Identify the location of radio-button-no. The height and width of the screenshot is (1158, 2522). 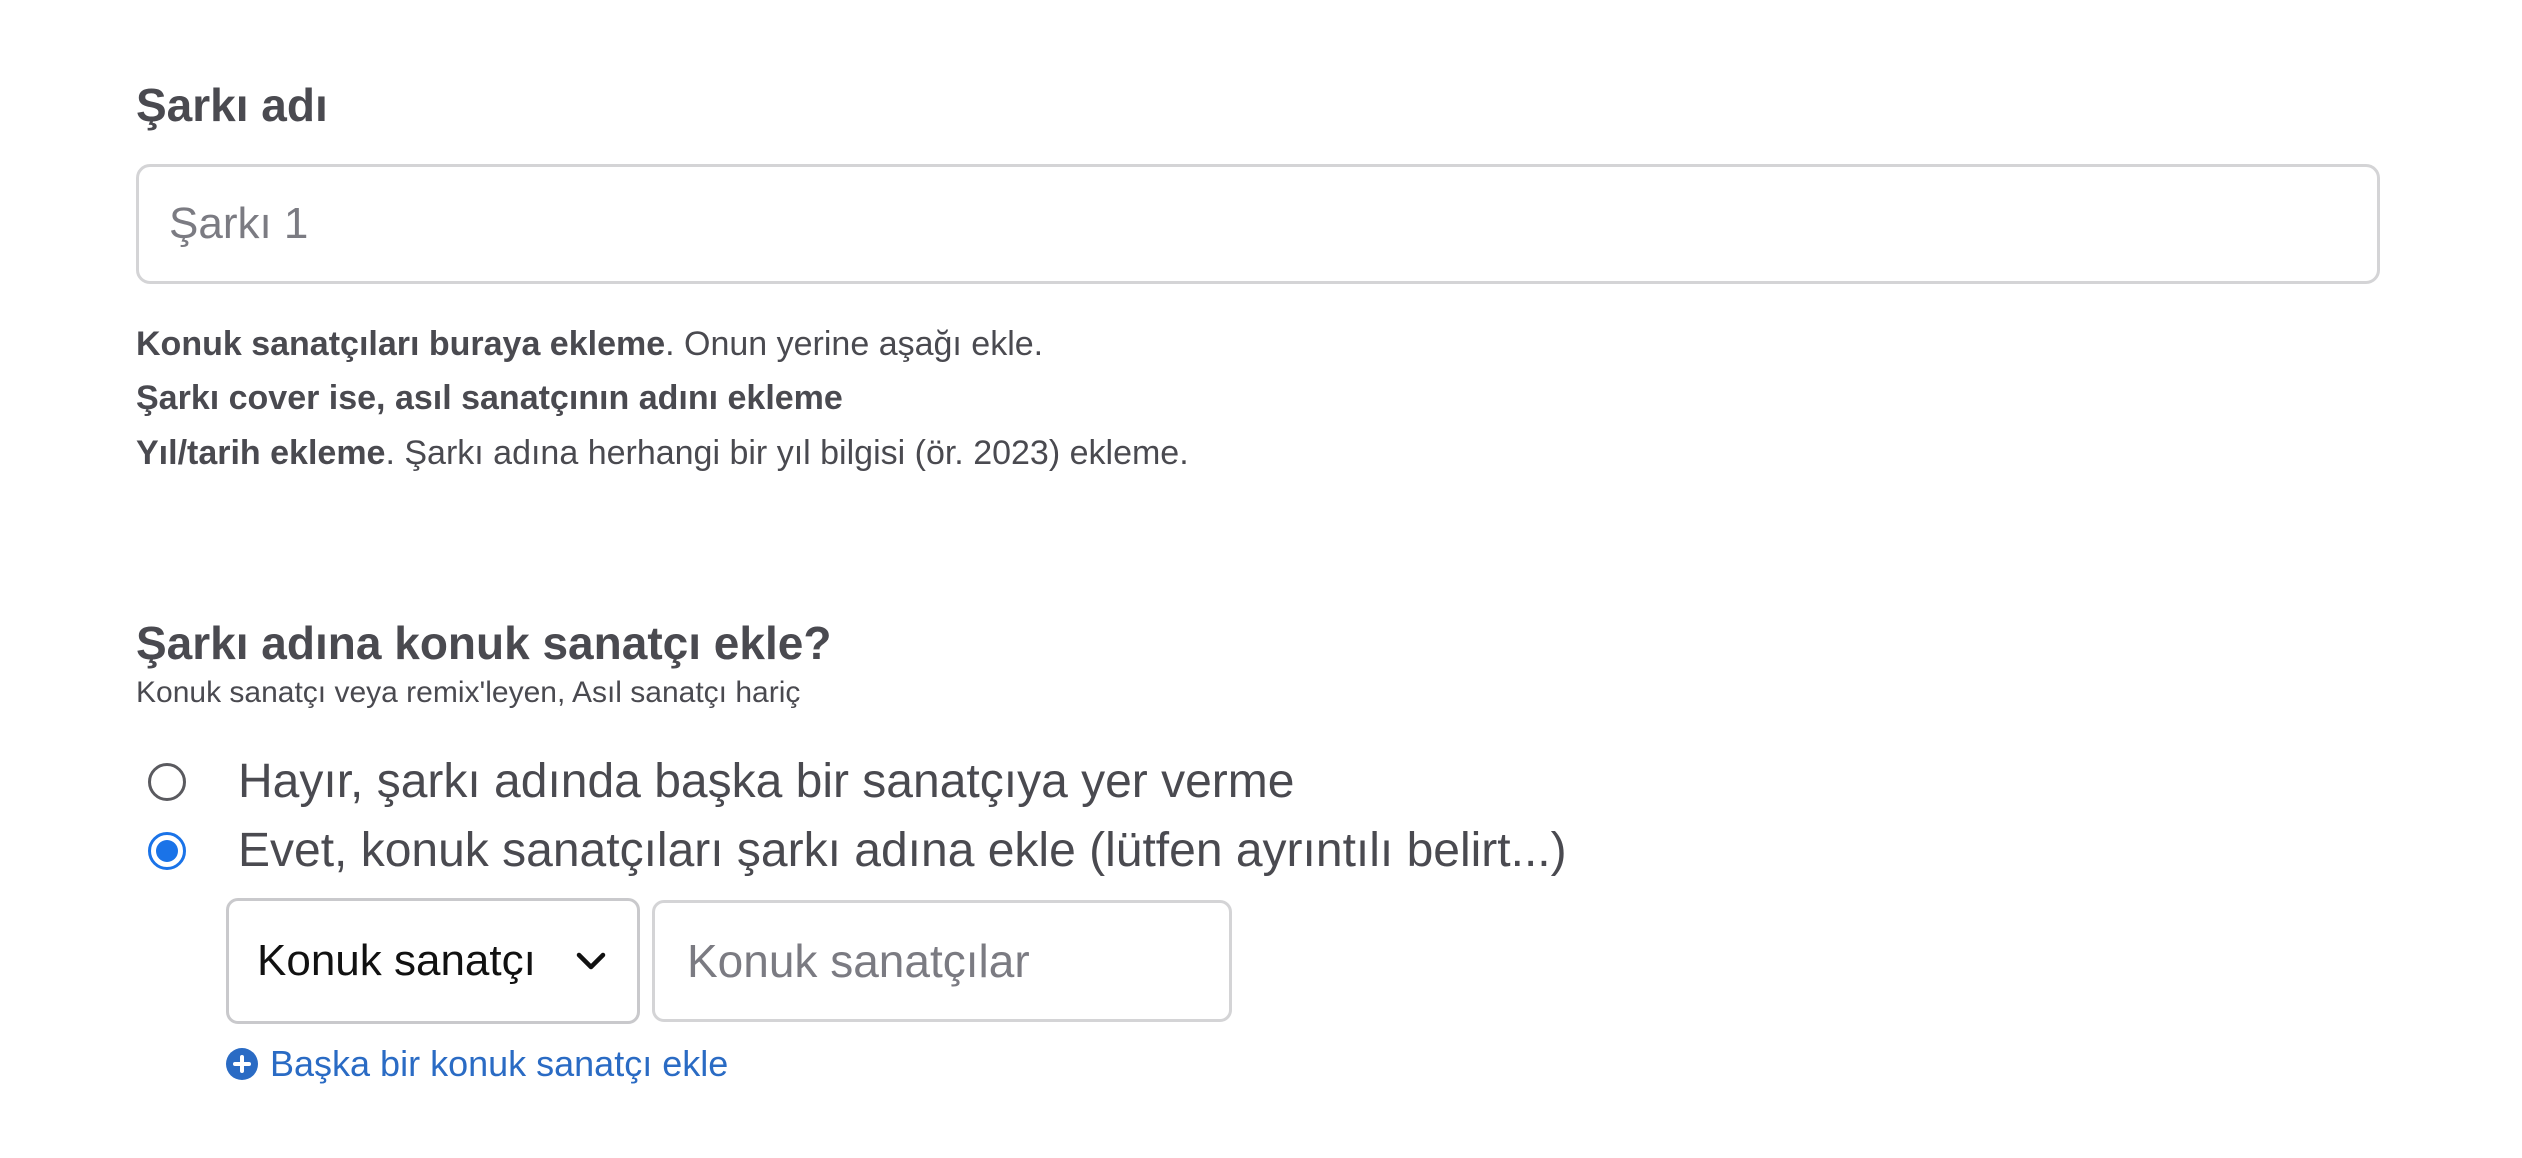
(167, 782).